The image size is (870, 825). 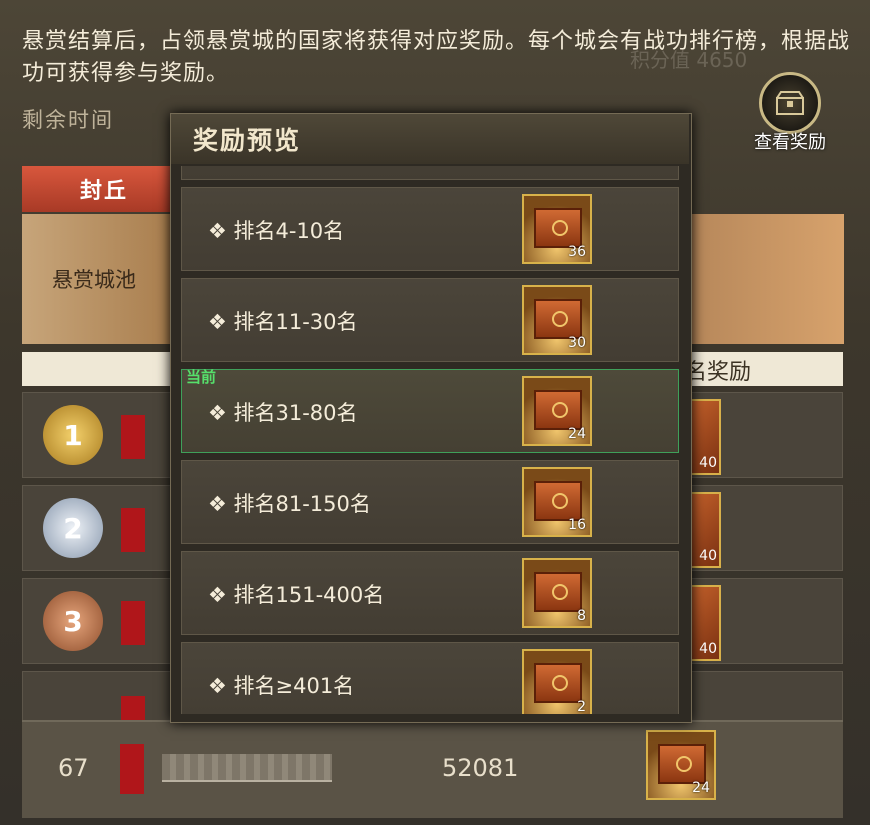 What do you see at coordinates (790, 103) in the screenshot?
I see `treasure-chest-icon` at bounding box center [790, 103].